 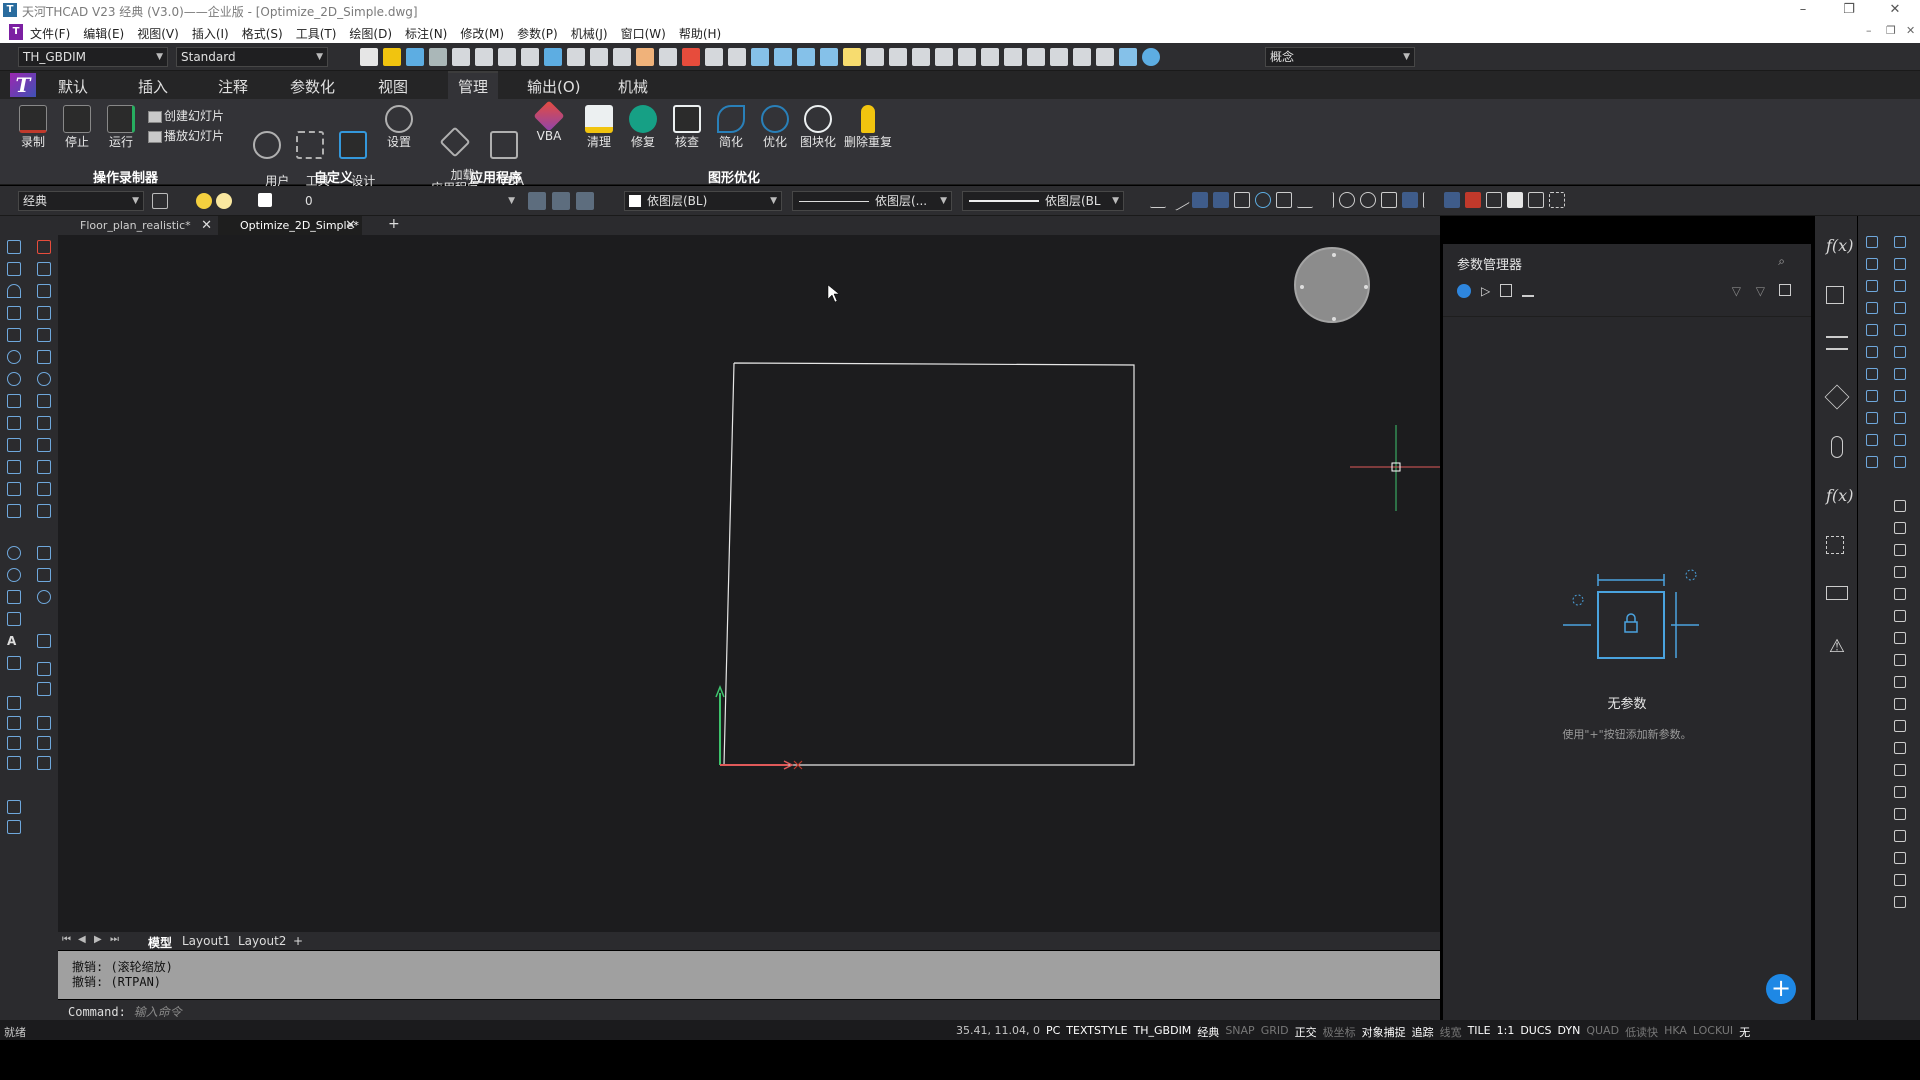 What do you see at coordinates (731, 127) in the screenshot?
I see `simplify-button: 简化` at bounding box center [731, 127].